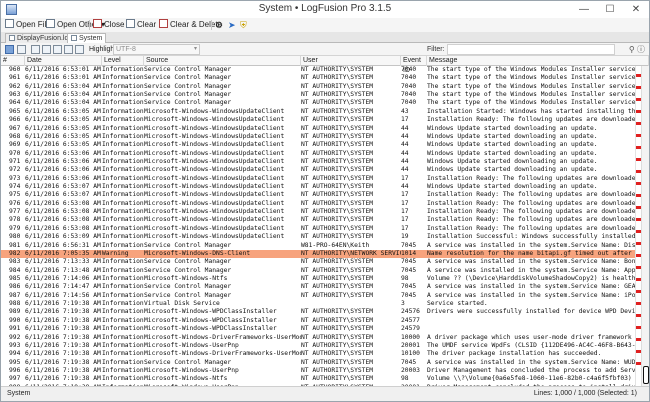 This screenshot has width=650, height=402. What do you see at coordinates (156, 49) in the screenshot?
I see `encoding-select: UTF-8 ▾` at bounding box center [156, 49].